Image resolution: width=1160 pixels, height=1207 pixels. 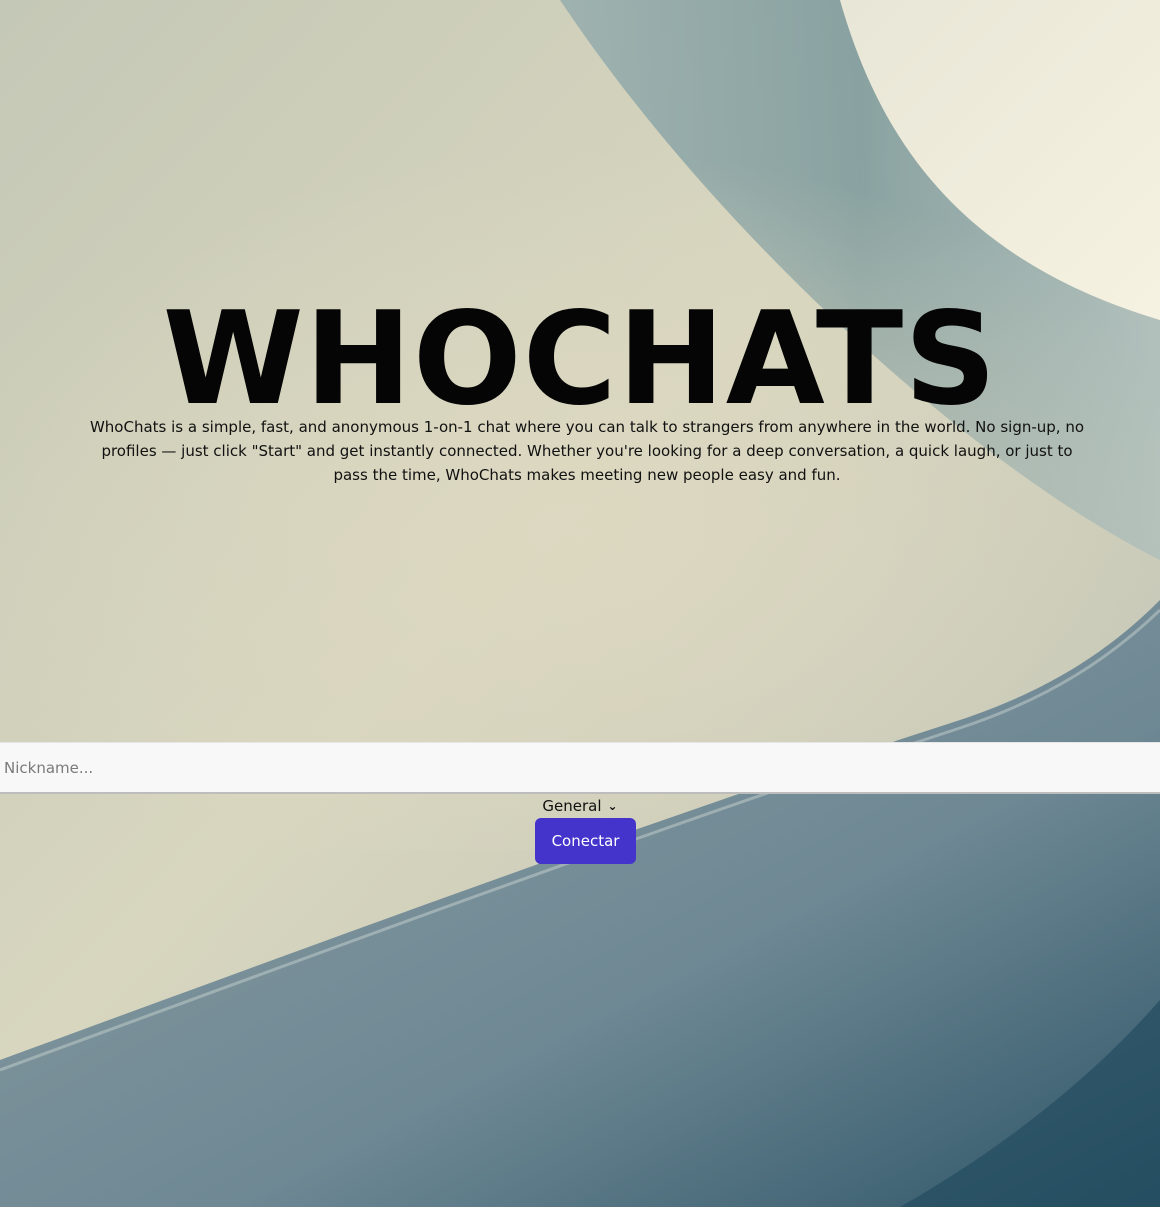 What do you see at coordinates (612, 806) in the screenshot?
I see `chevron-down-icon: ⌄` at bounding box center [612, 806].